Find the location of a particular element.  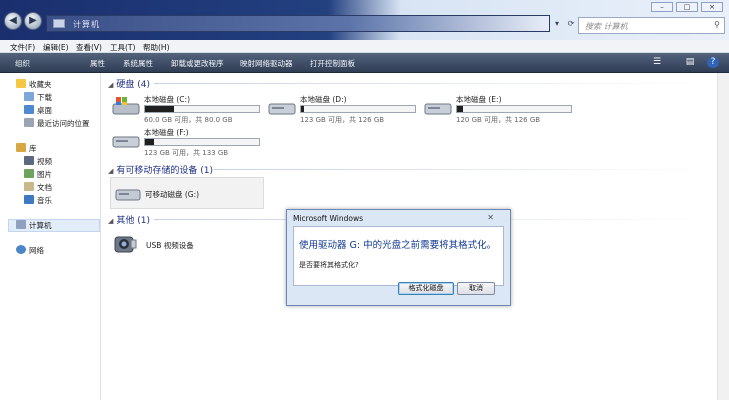

navigation-pane: 收藏夹 下载 桌面 最近访问的位置 库 视频 图片 文档 音乐 计算机 网络 is located at coordinates (50, 236).